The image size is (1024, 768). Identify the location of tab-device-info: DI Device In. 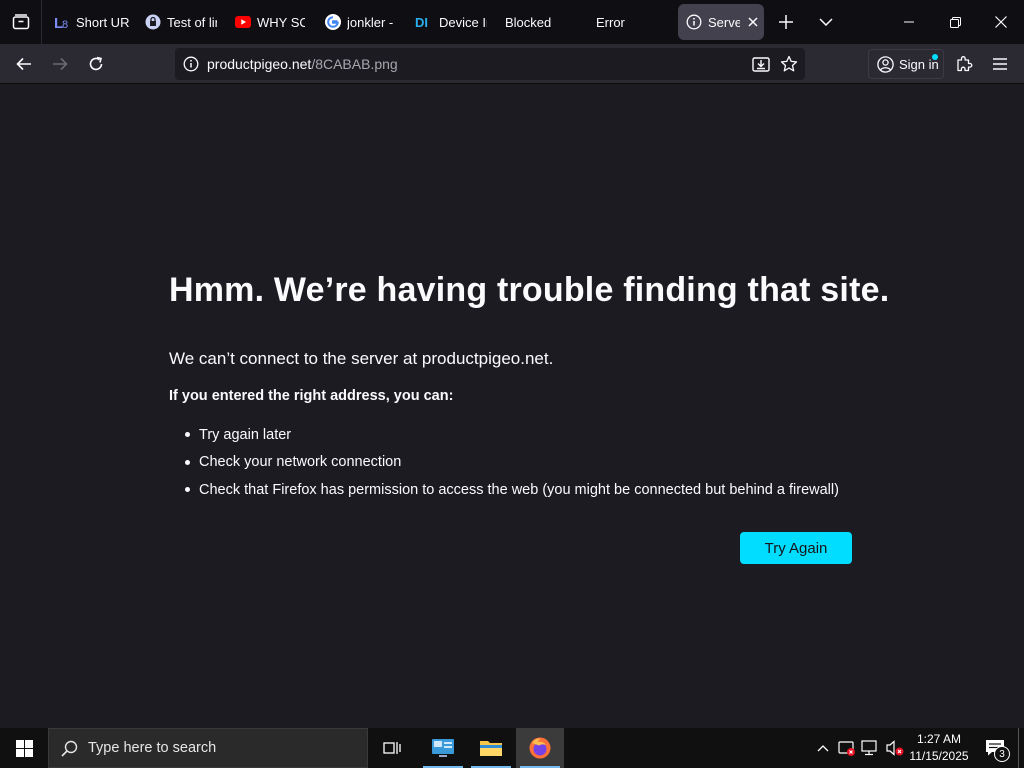
(451, 22).